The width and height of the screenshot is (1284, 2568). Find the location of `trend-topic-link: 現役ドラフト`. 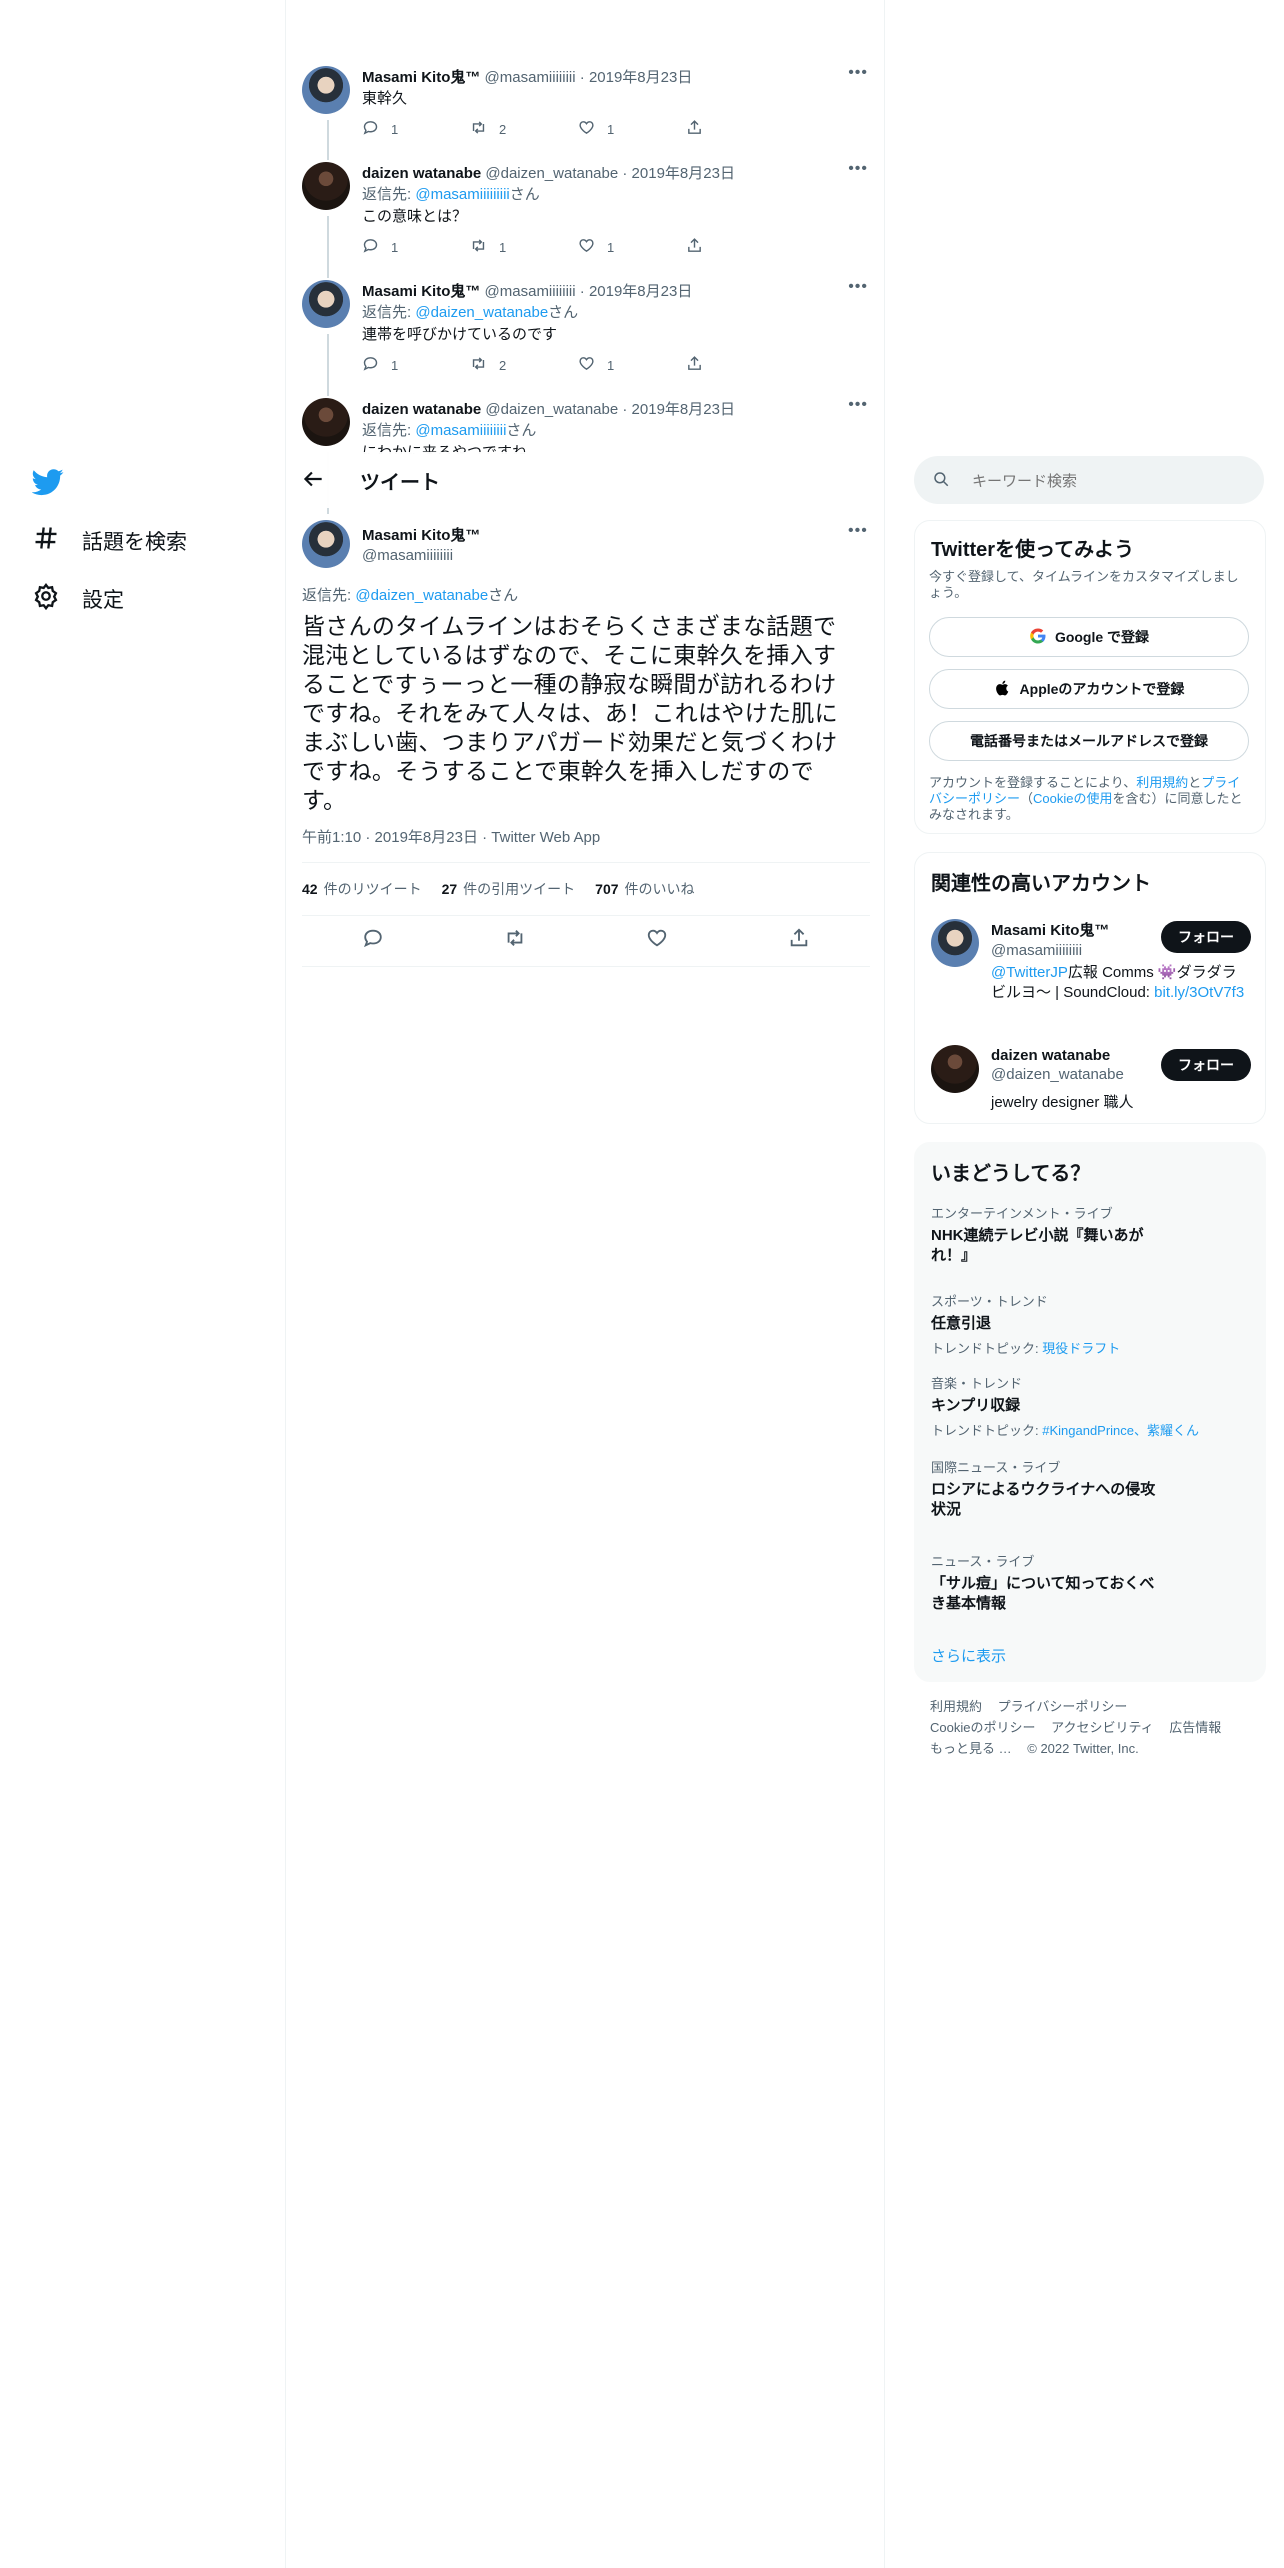

trend-topic-link: 現役ドラフト is located at coordinates (1081, 1348).